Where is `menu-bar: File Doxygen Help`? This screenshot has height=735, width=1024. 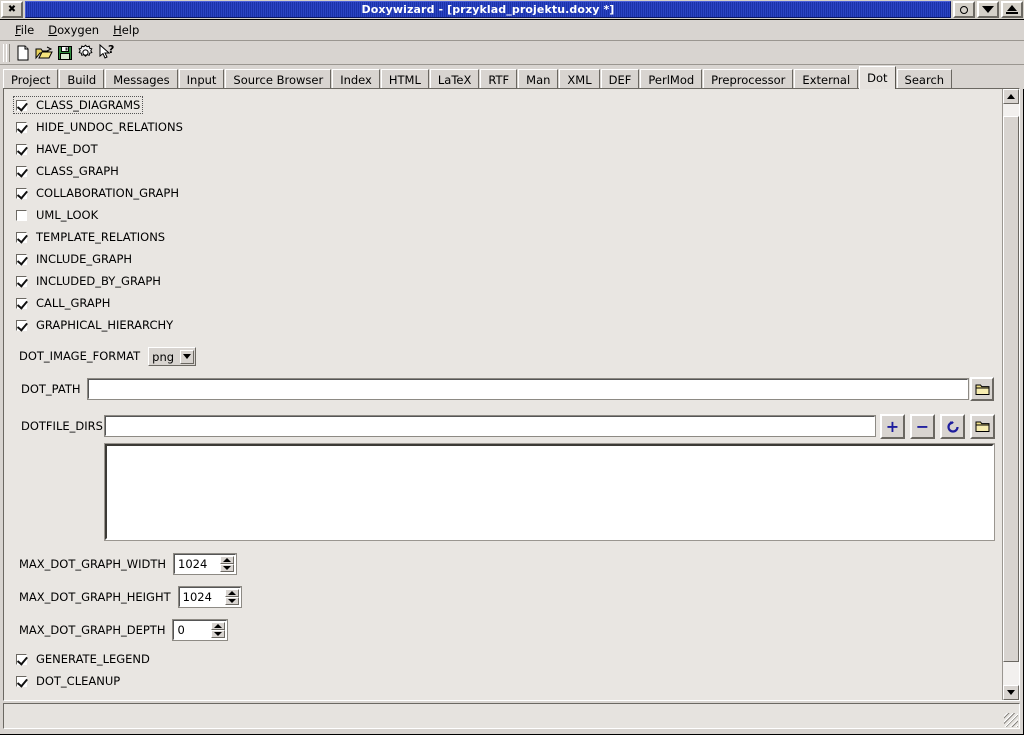
menu-bar: File Doxygen Help is located at coordinates (512, 30).